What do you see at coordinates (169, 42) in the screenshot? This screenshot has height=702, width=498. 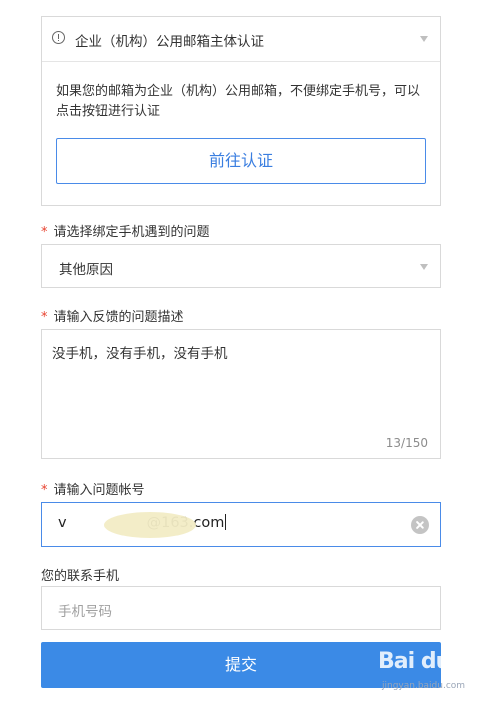 I see `verification-panel-title: 企业（机构）公用邮箱主体认证` at bounding box center [169, 42].